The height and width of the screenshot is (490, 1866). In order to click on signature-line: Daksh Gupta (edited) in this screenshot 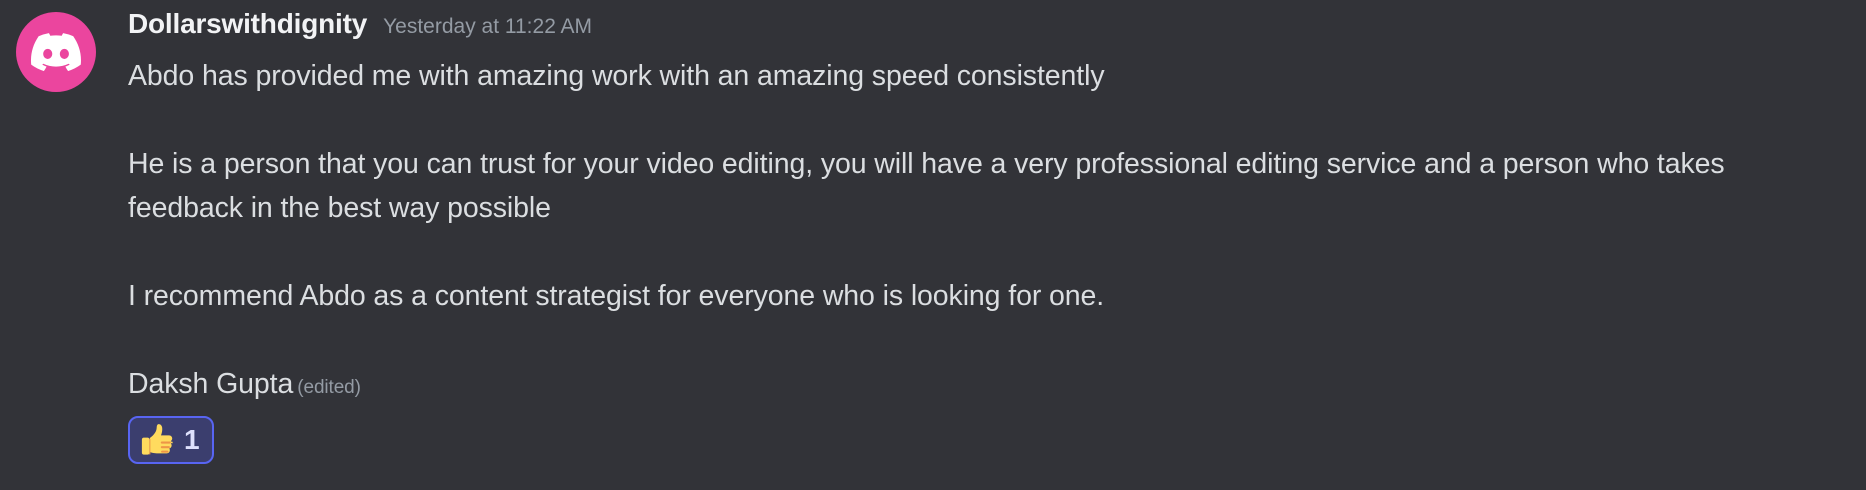, I will do `click(978, 386)`.